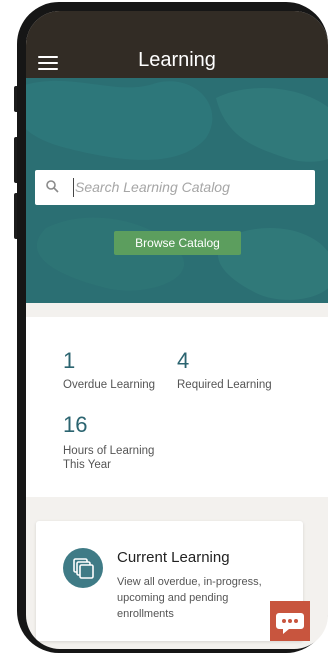 The height and width of the screenshot is (653, 328). I want to click on top-bar: Learning, so click(177, 44).